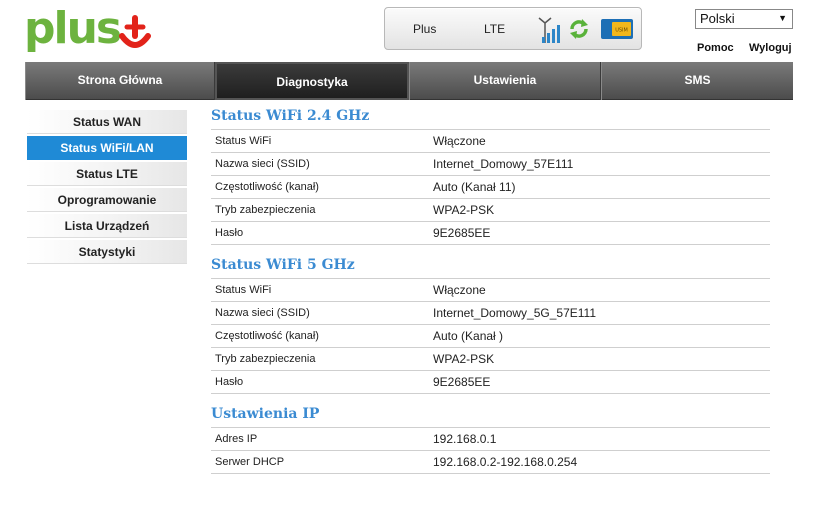  I want to click on logo-text: plus, so click(73, 28).